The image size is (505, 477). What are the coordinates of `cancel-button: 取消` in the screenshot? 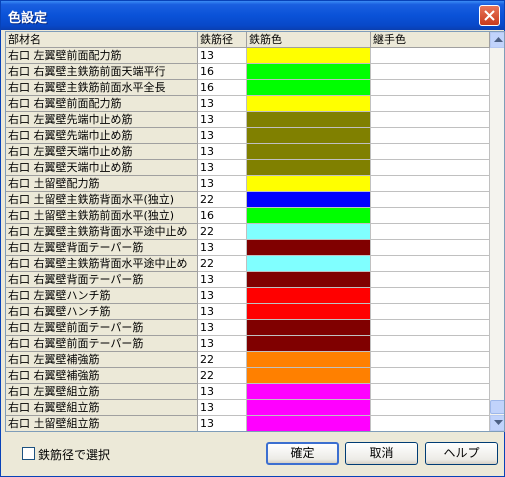 It's located at (381, 453).